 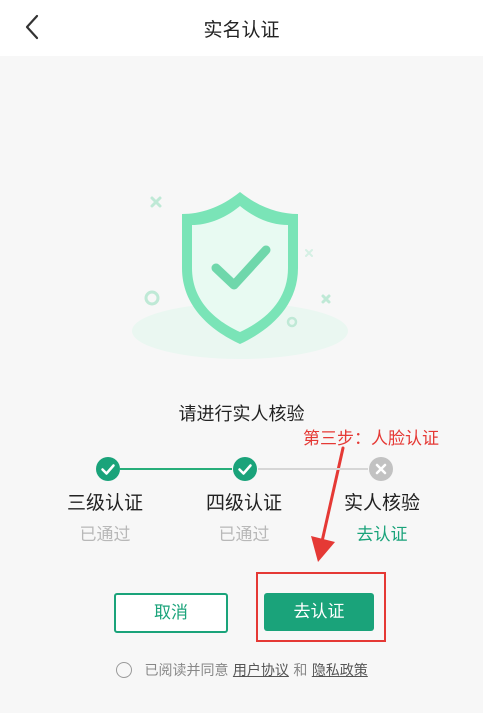 I want to click on agreement-row: 已阅读并同意 用户协议 和 隐私政策, so click(x=242, y=671).